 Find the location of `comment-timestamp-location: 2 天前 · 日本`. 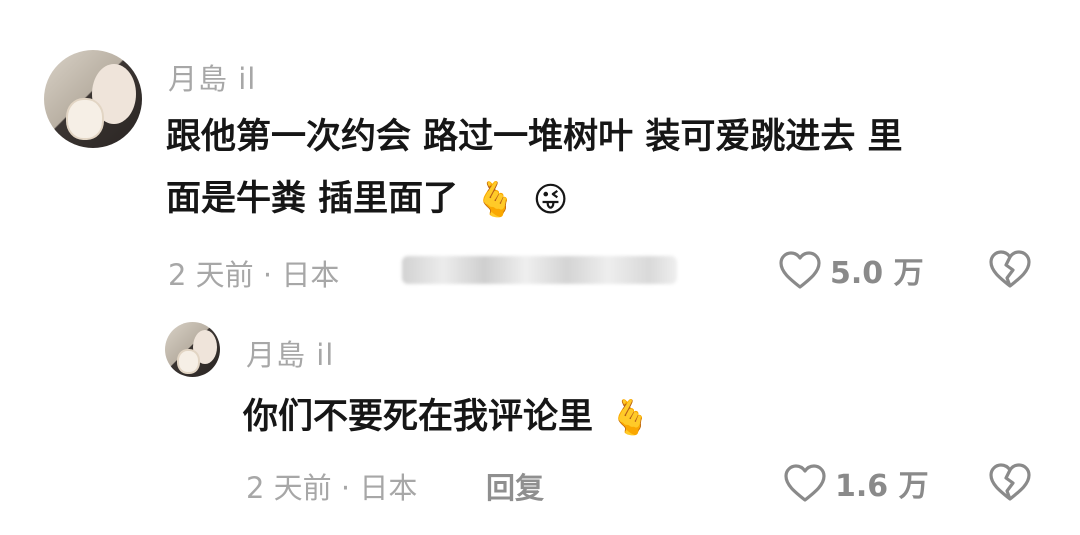

comment-timestamp-location: 2 天前 · 日本 is located at coordinates (254, 275).